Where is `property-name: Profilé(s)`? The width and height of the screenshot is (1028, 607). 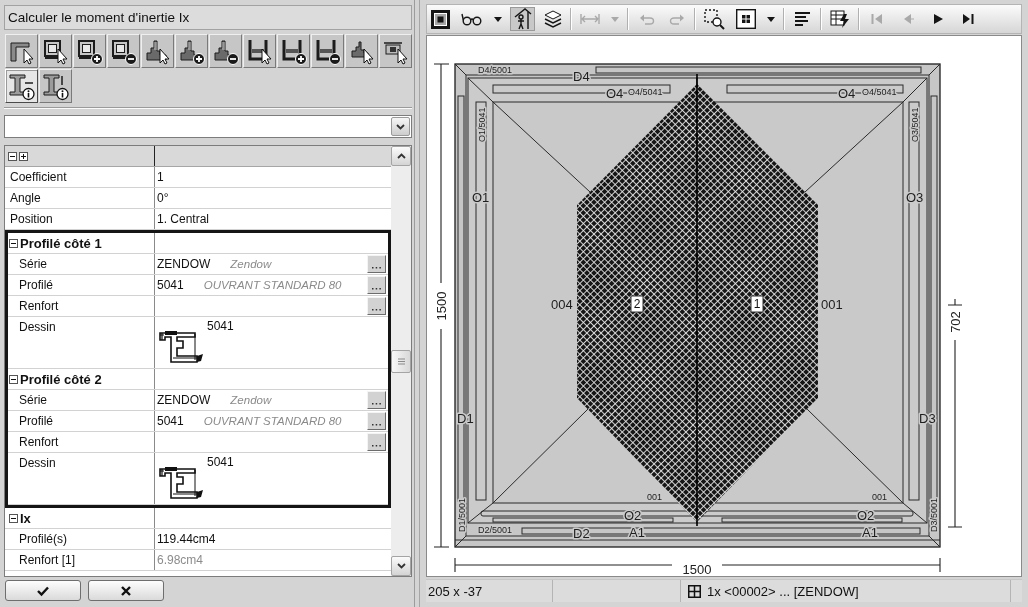
property-name: Profilé(s) is located at coordinates (80, 539).